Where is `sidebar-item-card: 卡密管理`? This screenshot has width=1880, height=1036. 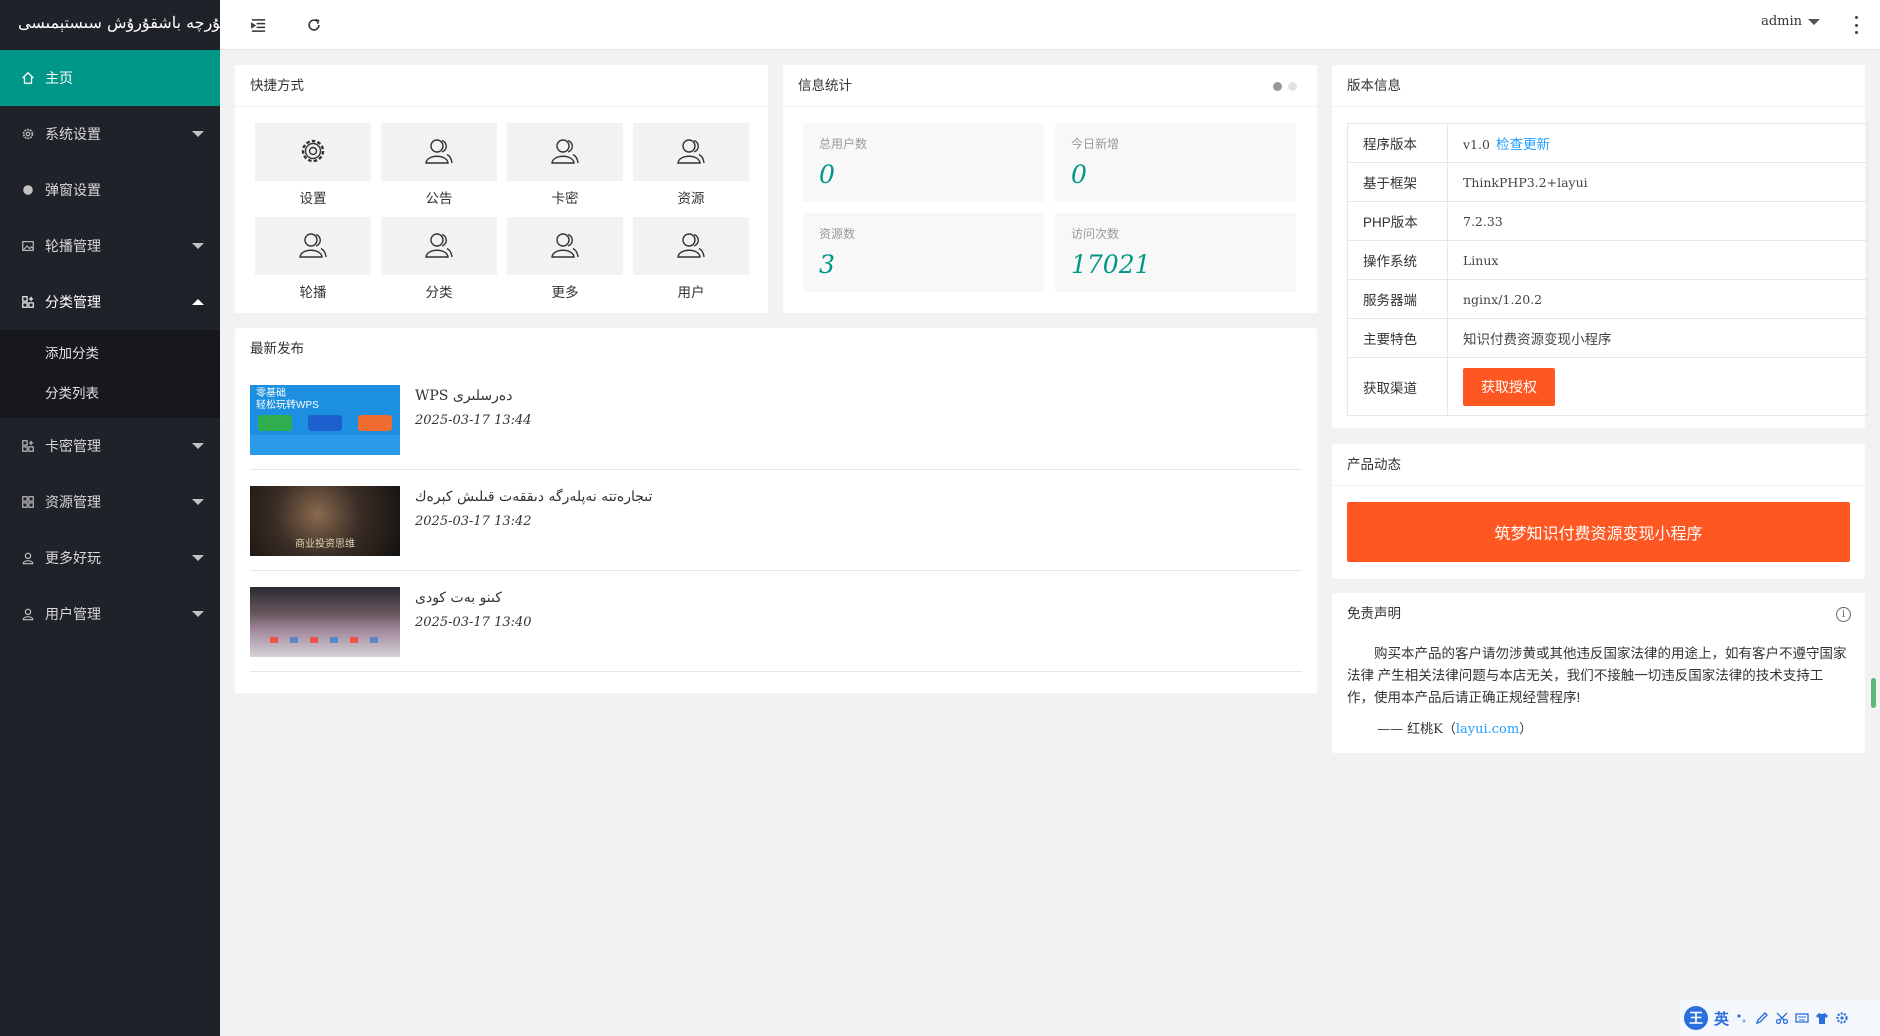 sidebar-item-card: 卡密管理 is located at coordinates (110, 446).